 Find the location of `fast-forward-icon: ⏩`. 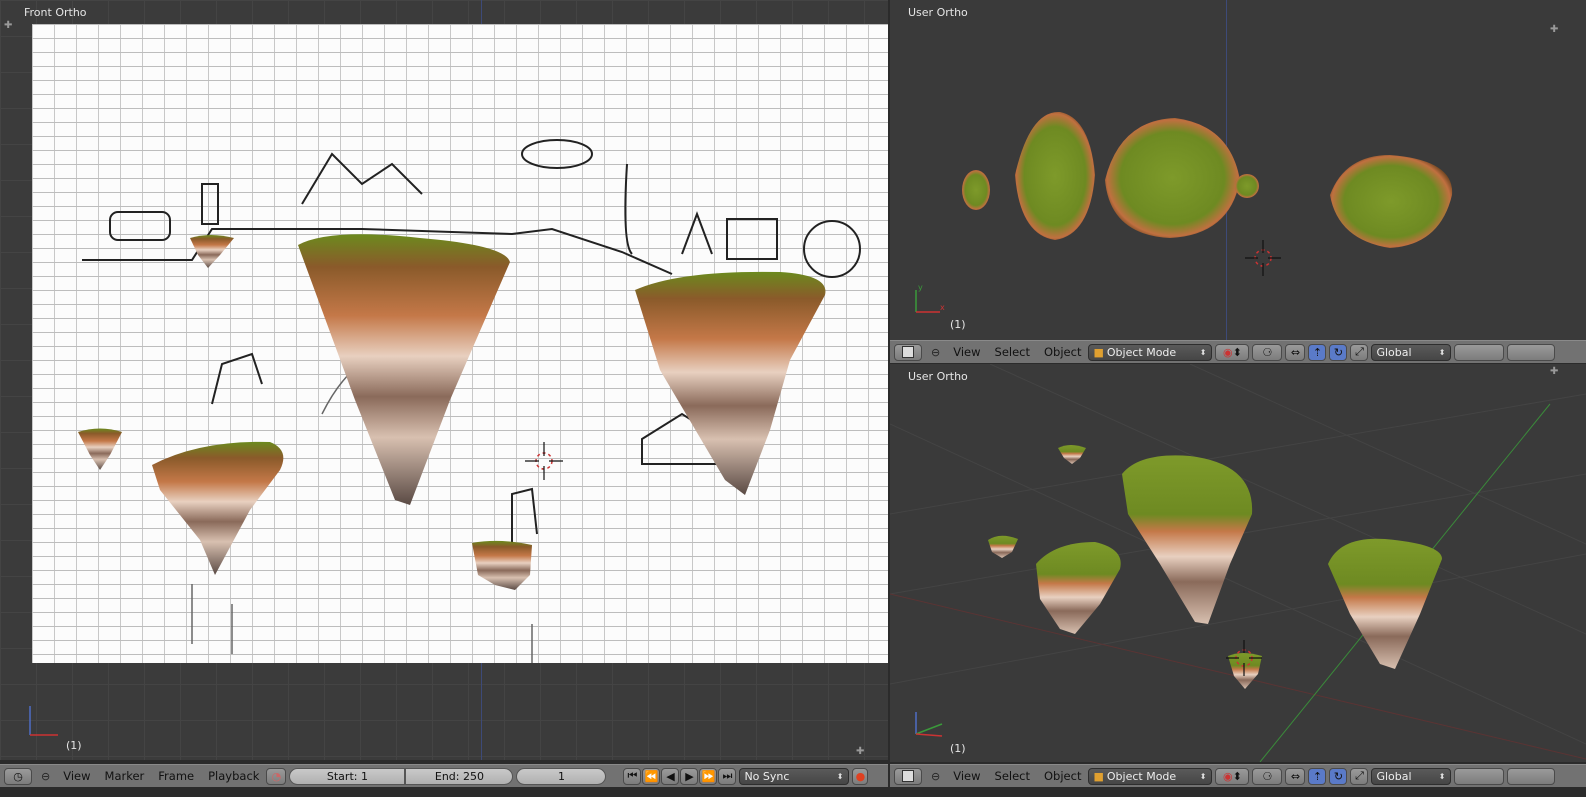

fast-forward-icon: ⏩ is located at coordinates (708, 776).